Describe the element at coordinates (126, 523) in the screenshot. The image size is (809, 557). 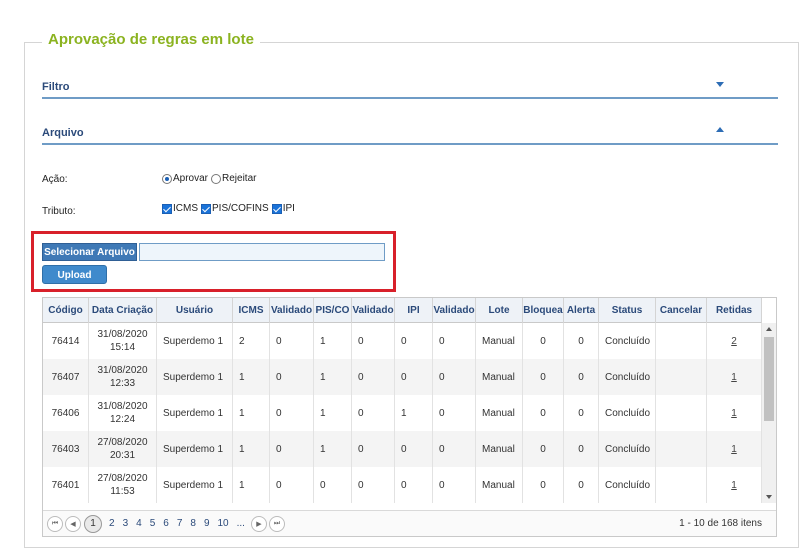
I see `page-number: 3` at that location.